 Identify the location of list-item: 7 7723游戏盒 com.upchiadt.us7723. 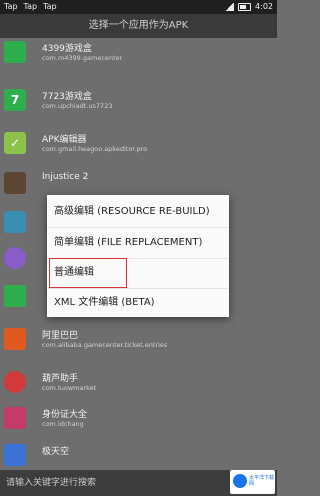
(138, 101).